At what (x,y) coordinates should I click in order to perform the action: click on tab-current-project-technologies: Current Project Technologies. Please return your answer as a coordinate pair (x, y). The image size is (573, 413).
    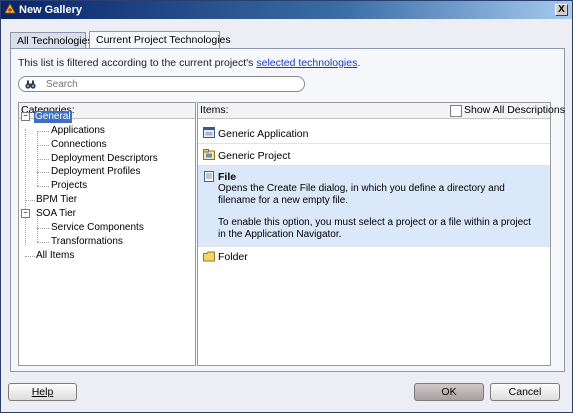
    Looking at the image, I should click on (160, 39).